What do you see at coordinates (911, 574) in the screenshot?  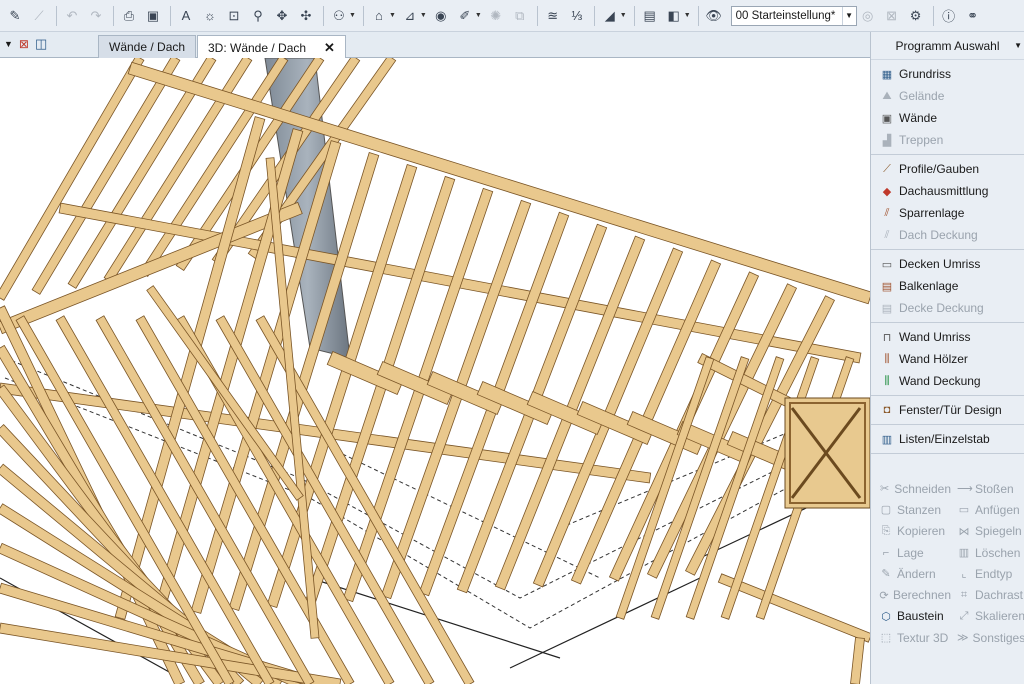 I see `tool-ändern-button: ✎ Ändern` at bounding box center [911, 574].